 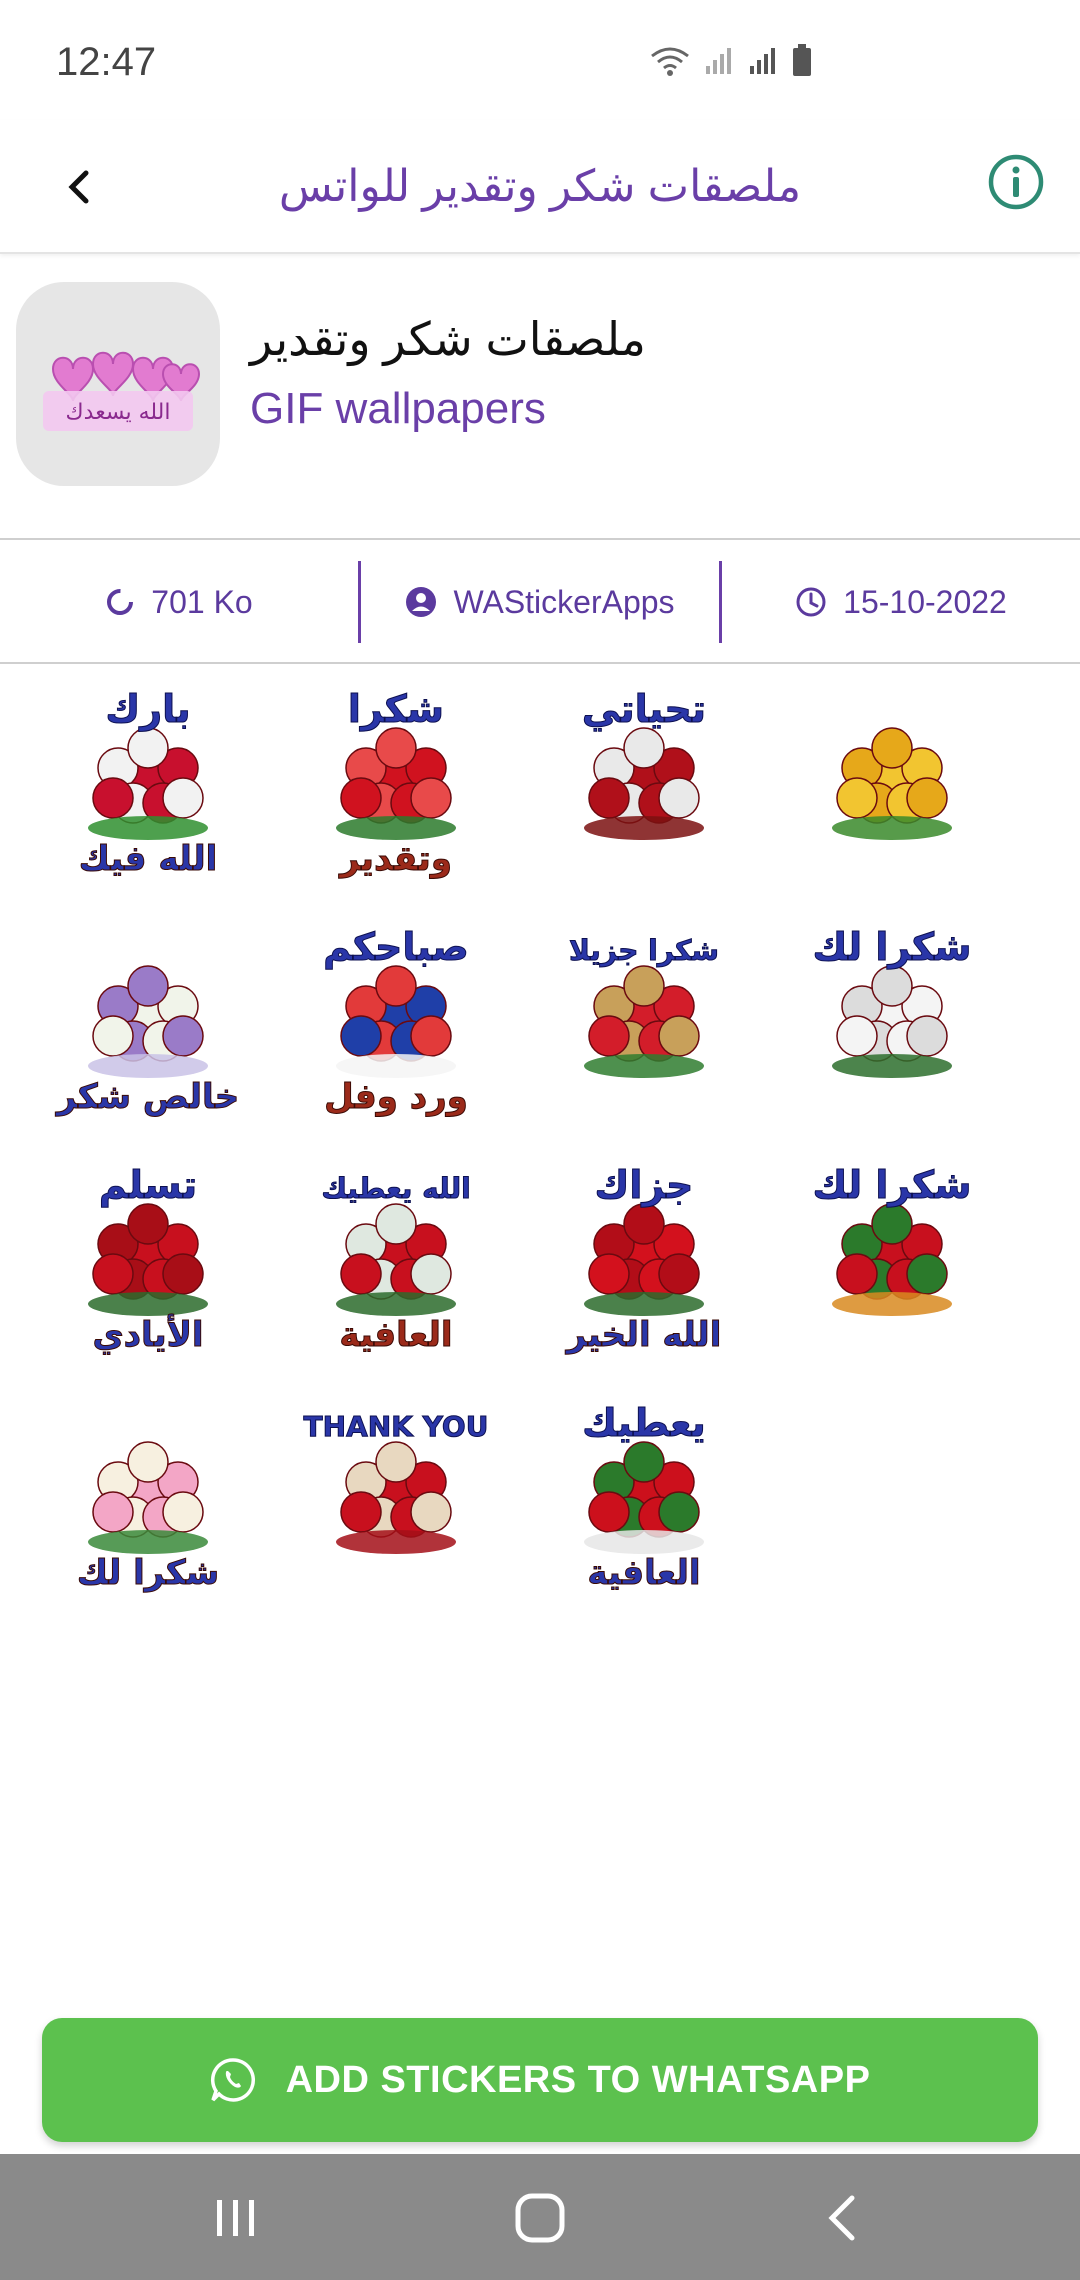 I want to click on date-info: 15-10-2022, so click(x=901, y=602).